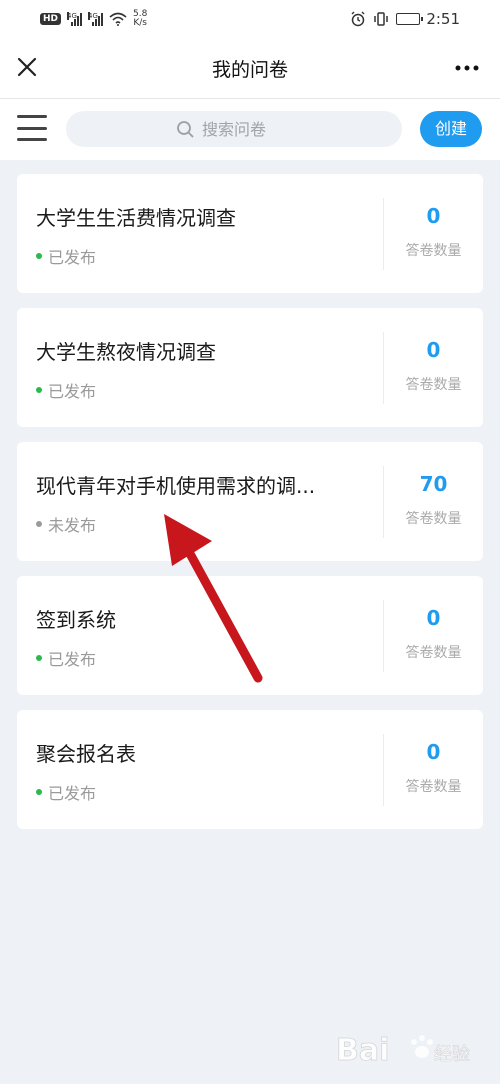  I want to click on watermark-logo: Bai 经验, so click(411, 1050).